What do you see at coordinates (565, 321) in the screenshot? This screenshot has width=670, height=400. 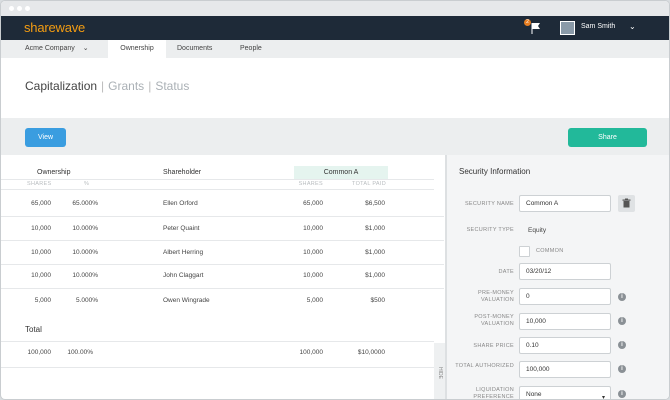 I see `postmoney-input: 10,000` at bounding box center [565, 321].